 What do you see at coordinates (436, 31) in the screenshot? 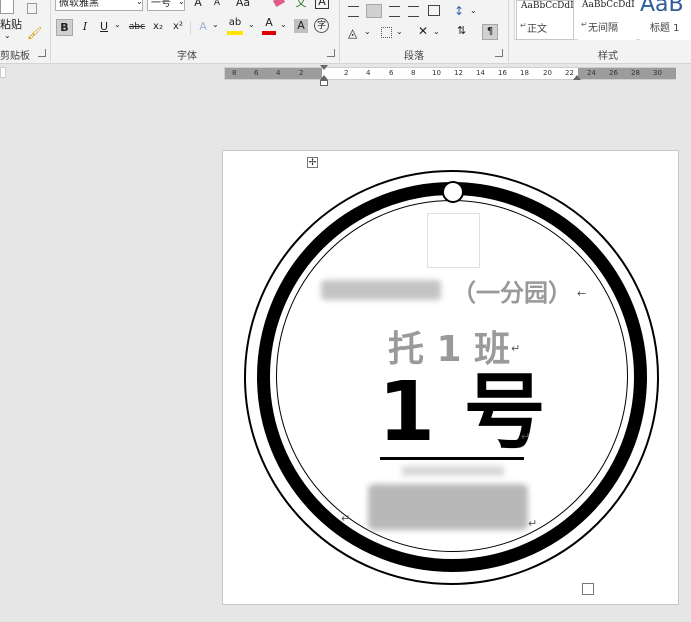
I see `chinese-layout-dropdown-icon: ⌄` at bounding box center [436, 31].